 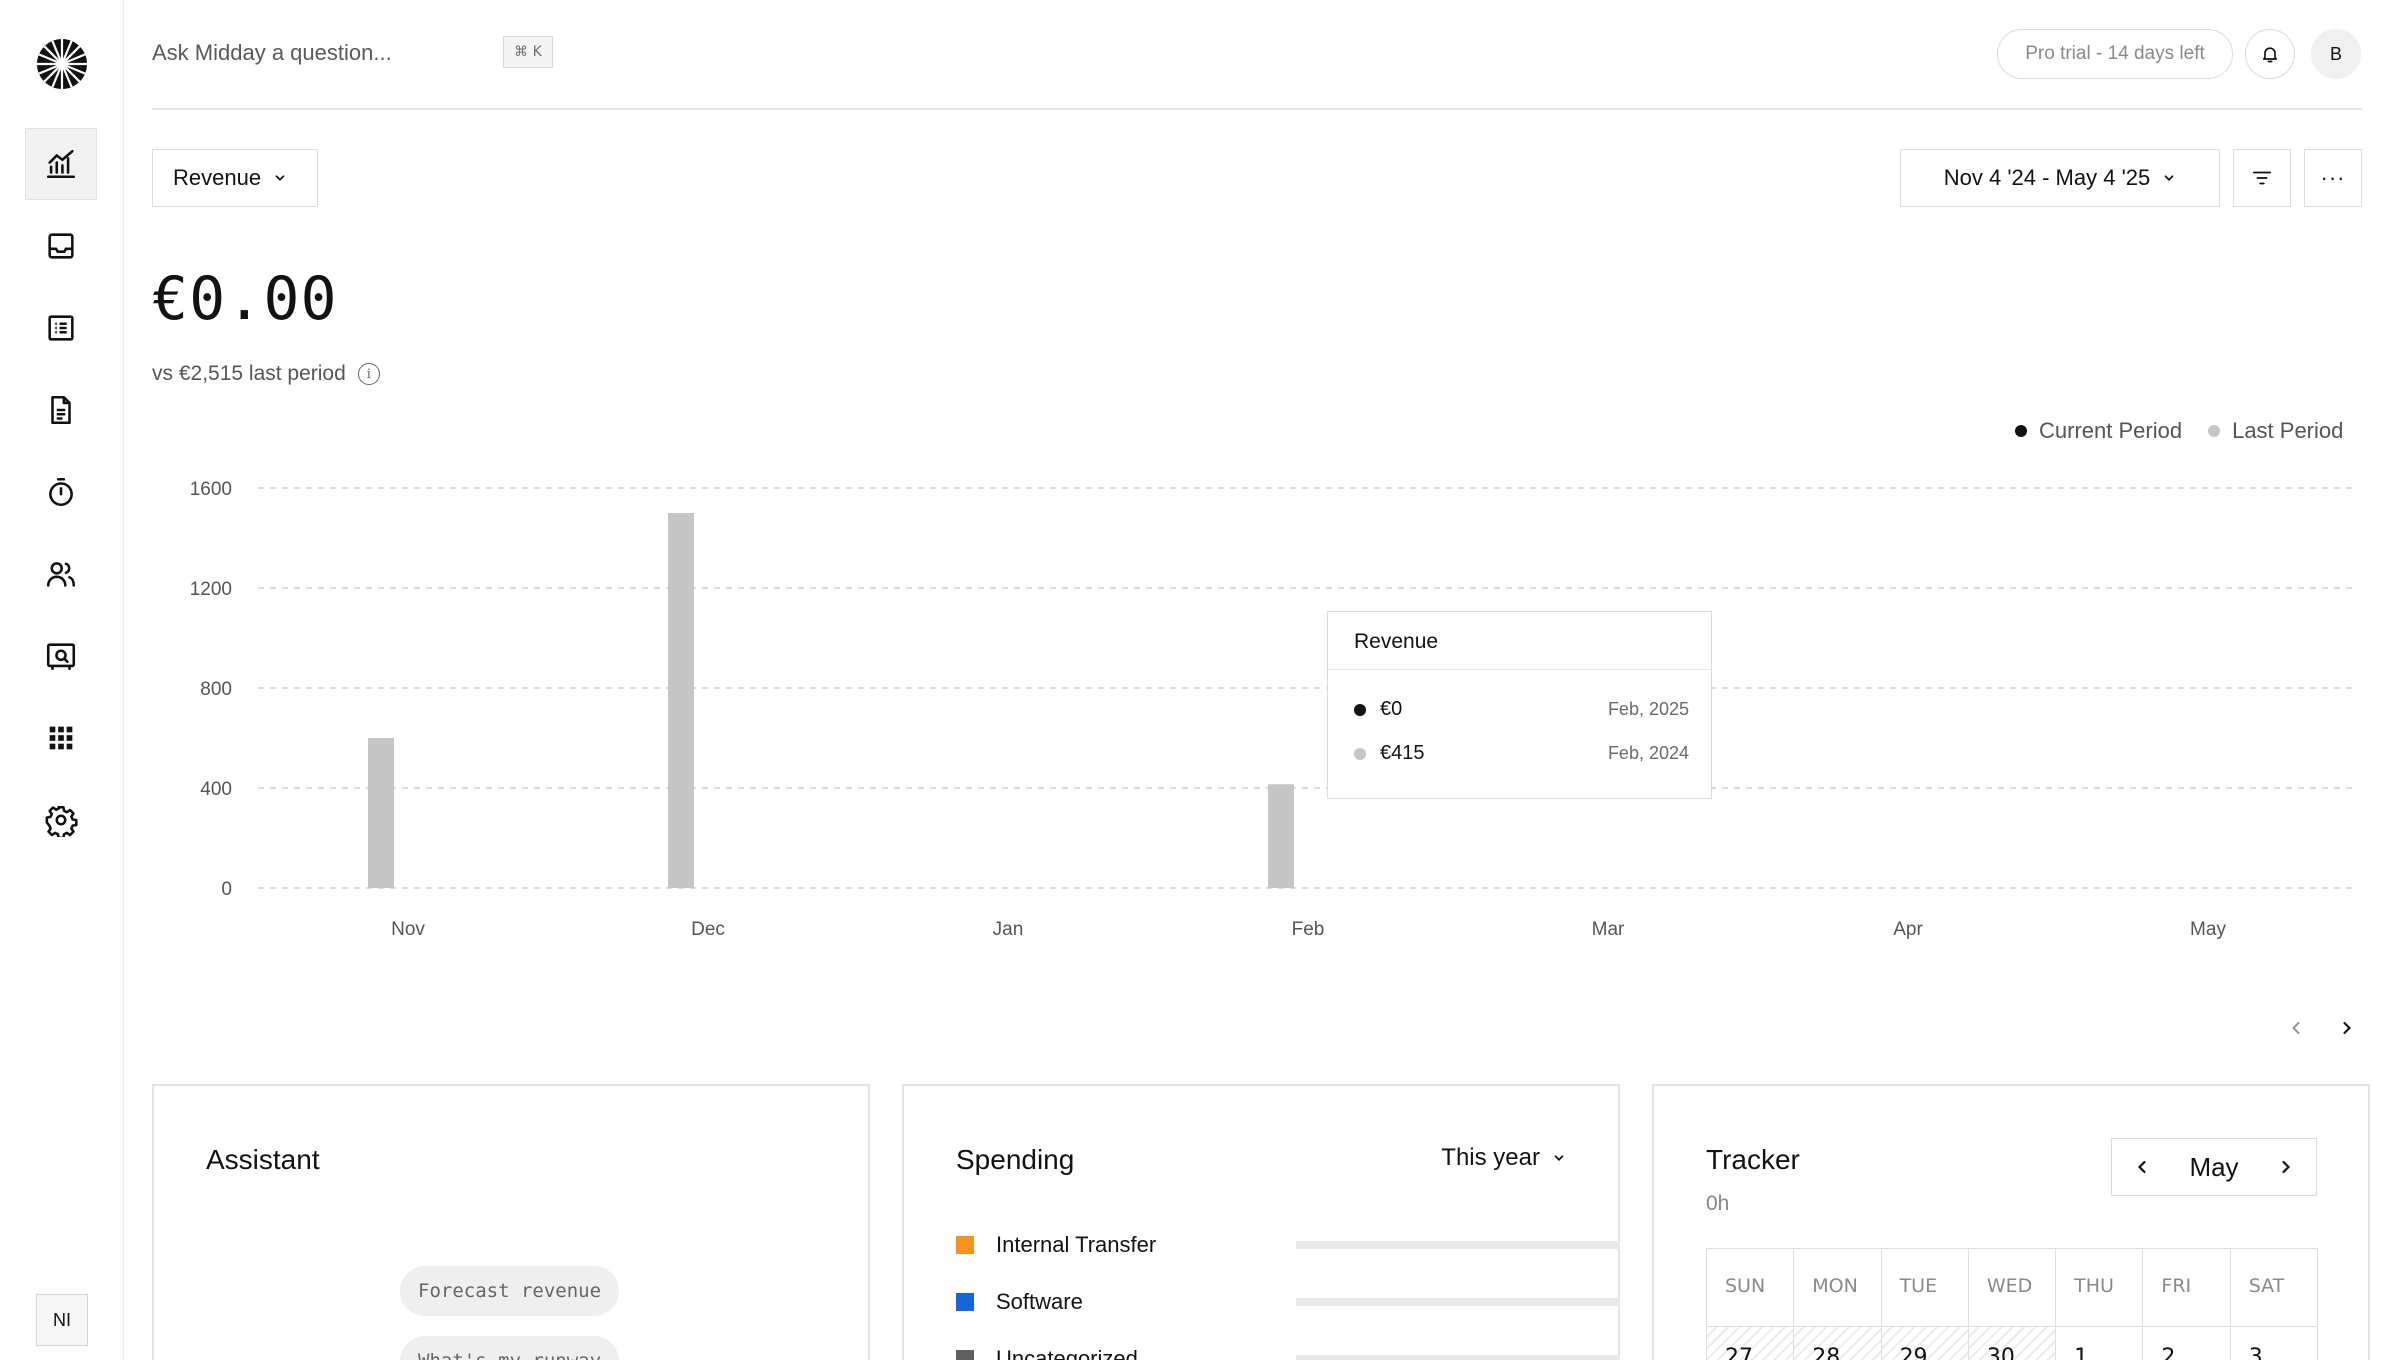 What do you see at coordinates (708, 929) in the screenshot?
I see `x-tick-label: Dec` at bounding box center [708, 929].